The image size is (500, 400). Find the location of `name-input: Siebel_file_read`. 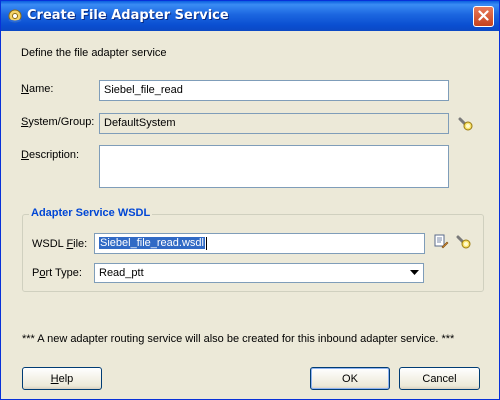

name-input: Siebel_file_read is located at coordinates (274, 90).